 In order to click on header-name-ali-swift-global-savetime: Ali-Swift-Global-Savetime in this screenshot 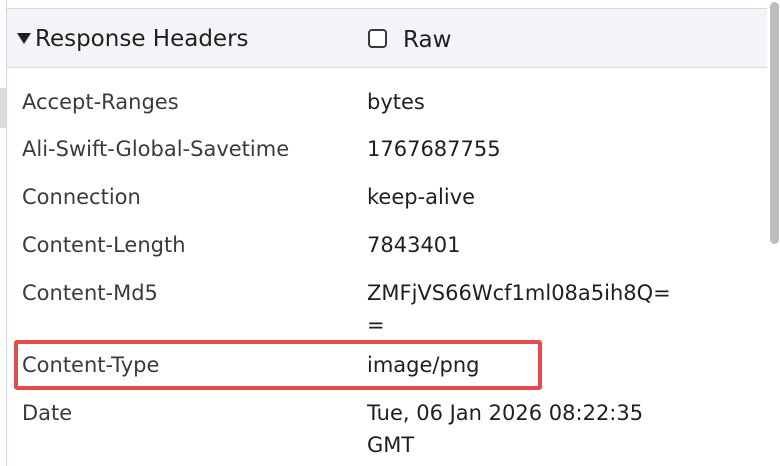, I will do `click(156, 149)`.